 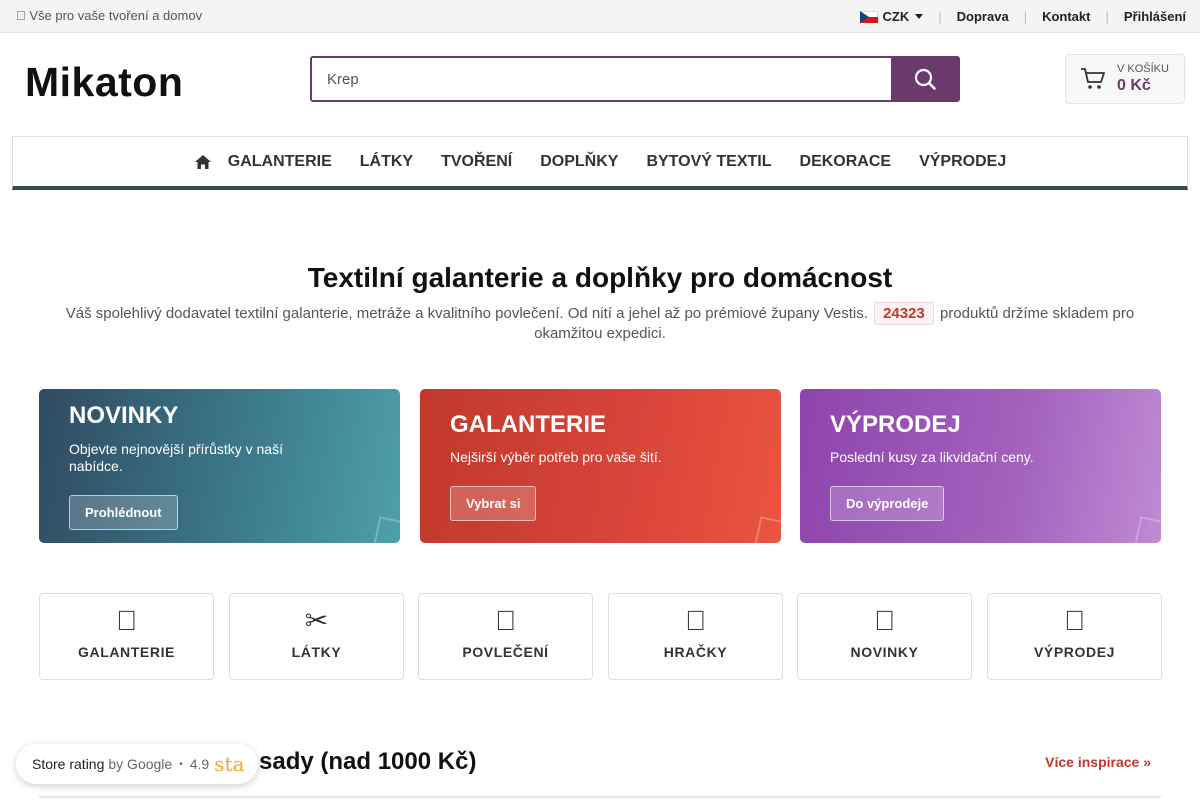 What do you see at coordinates (600, 797) in the screenshot?
I see `section-divider` at bounding box center [600, 797].